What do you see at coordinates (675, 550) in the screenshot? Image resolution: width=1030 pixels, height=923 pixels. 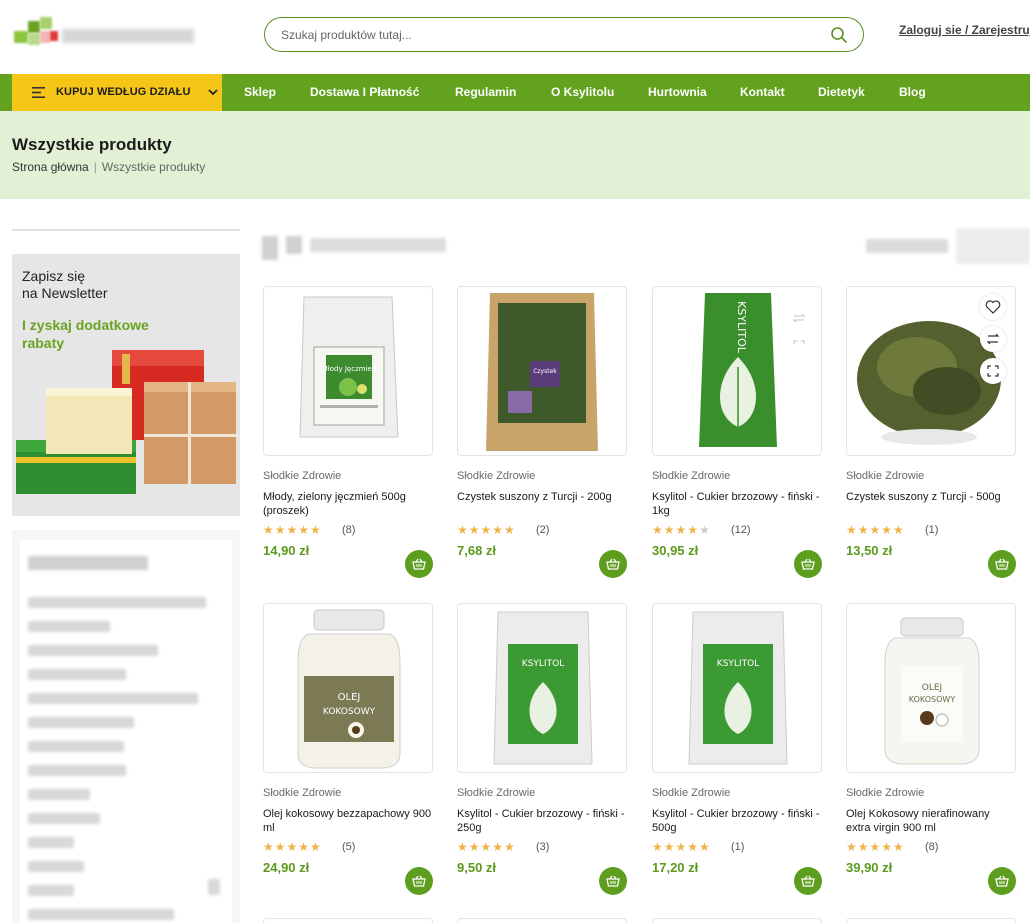 I see `product-price: 30,95 zł` at bounding box center [675, 550].